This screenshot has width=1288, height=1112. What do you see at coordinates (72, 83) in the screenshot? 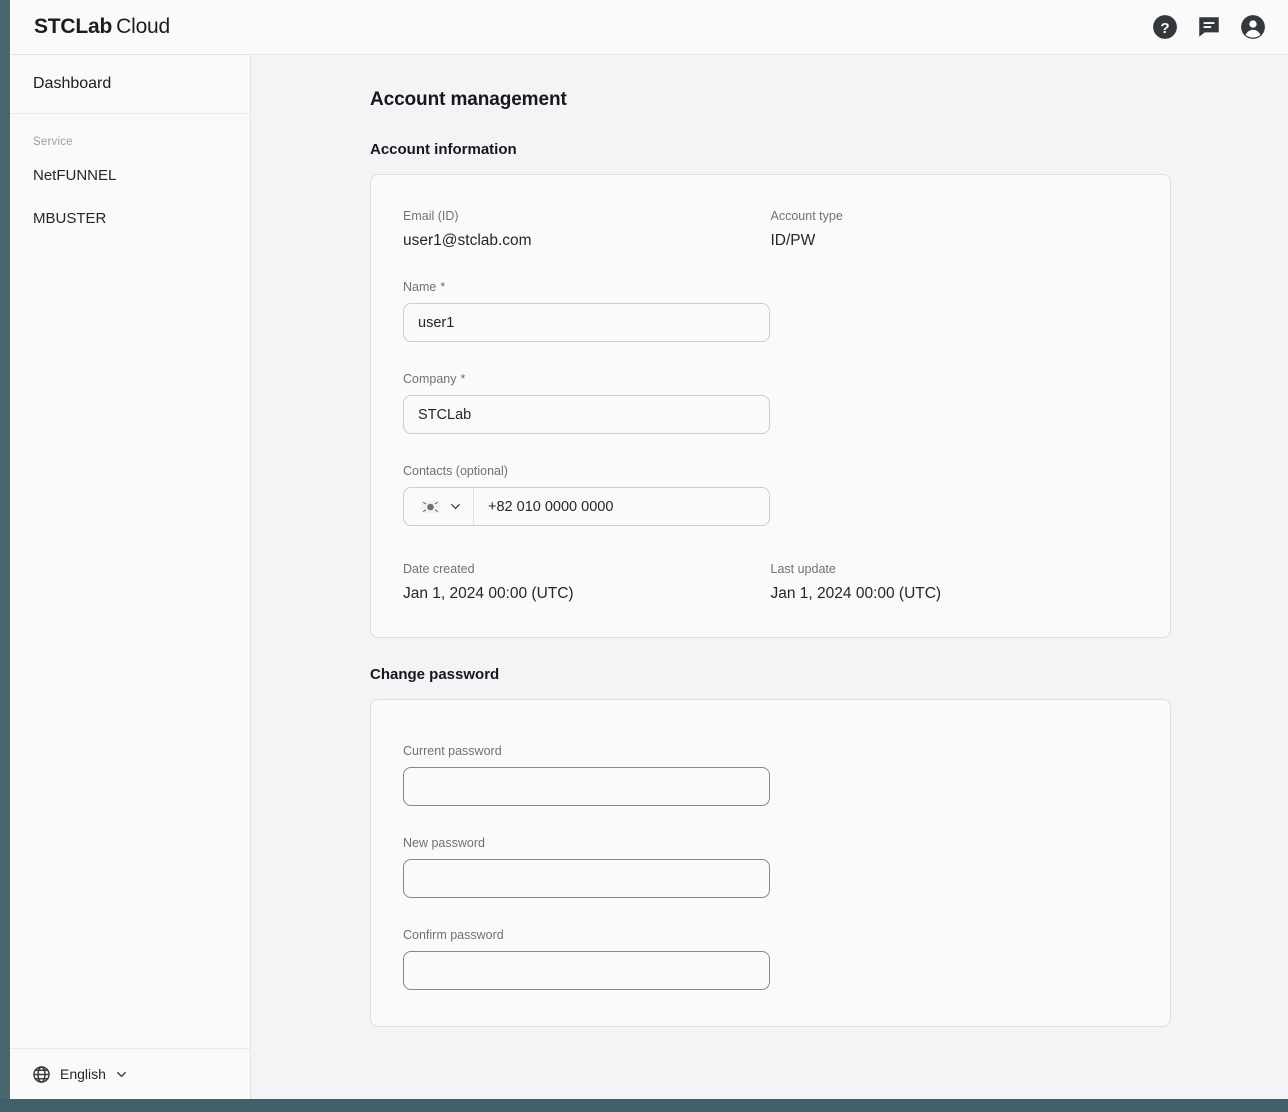
I see `sidebar-item-label: Dashboard` at bounding box center [72, 83].